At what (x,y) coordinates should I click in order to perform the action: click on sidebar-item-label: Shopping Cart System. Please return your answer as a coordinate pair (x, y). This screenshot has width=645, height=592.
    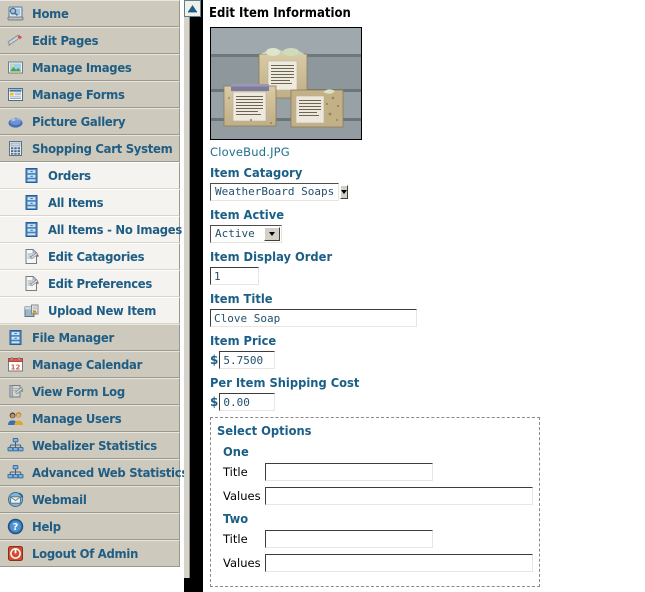
    Looking at the image, I should click on (102, 148).